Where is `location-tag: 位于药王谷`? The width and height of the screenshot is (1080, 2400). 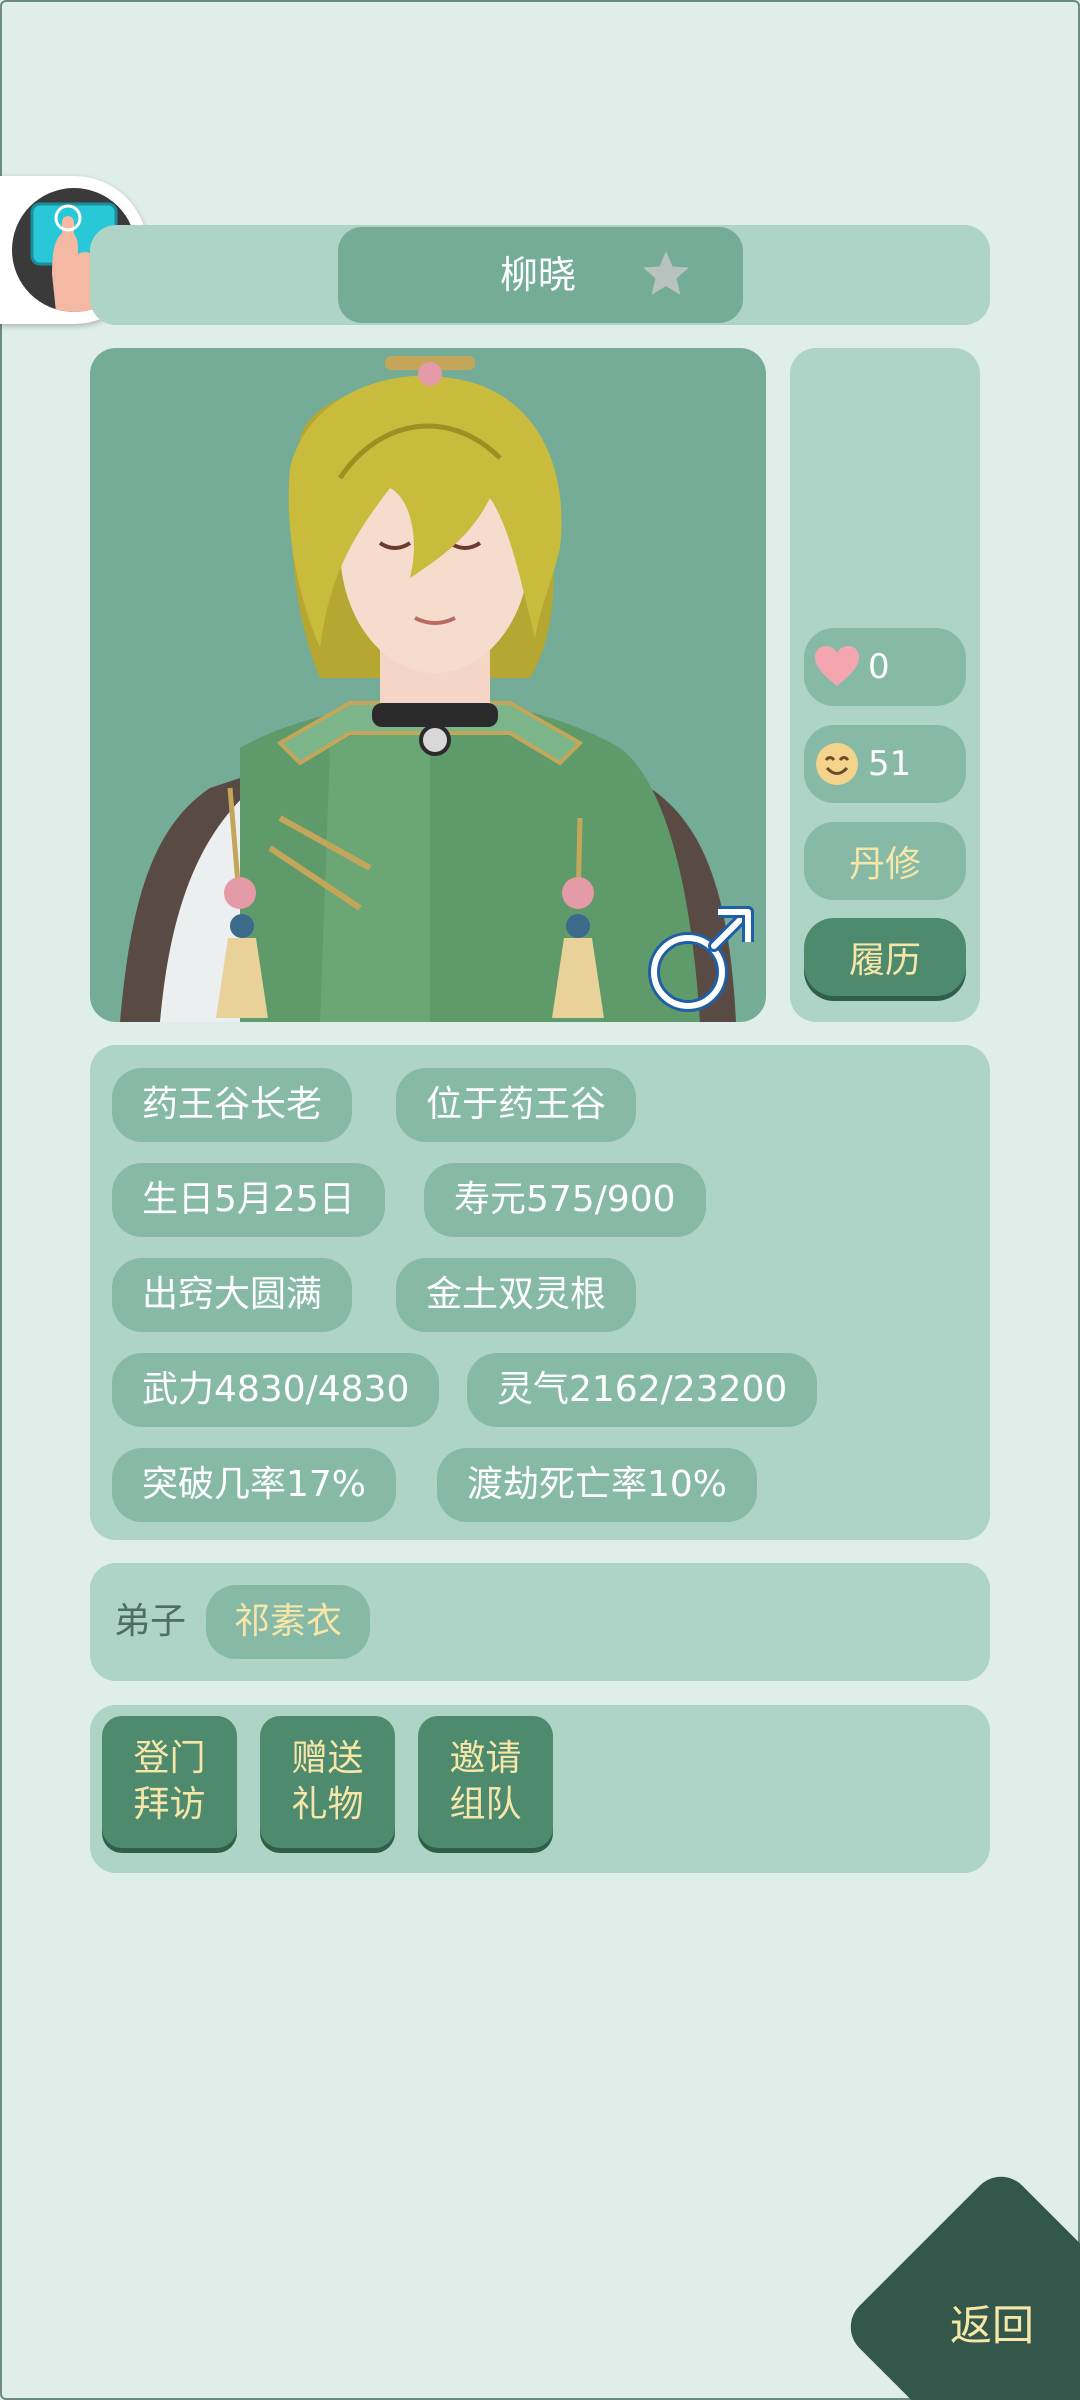
location-tag: 位于药王谷 is located at coordinates (516, 1105).